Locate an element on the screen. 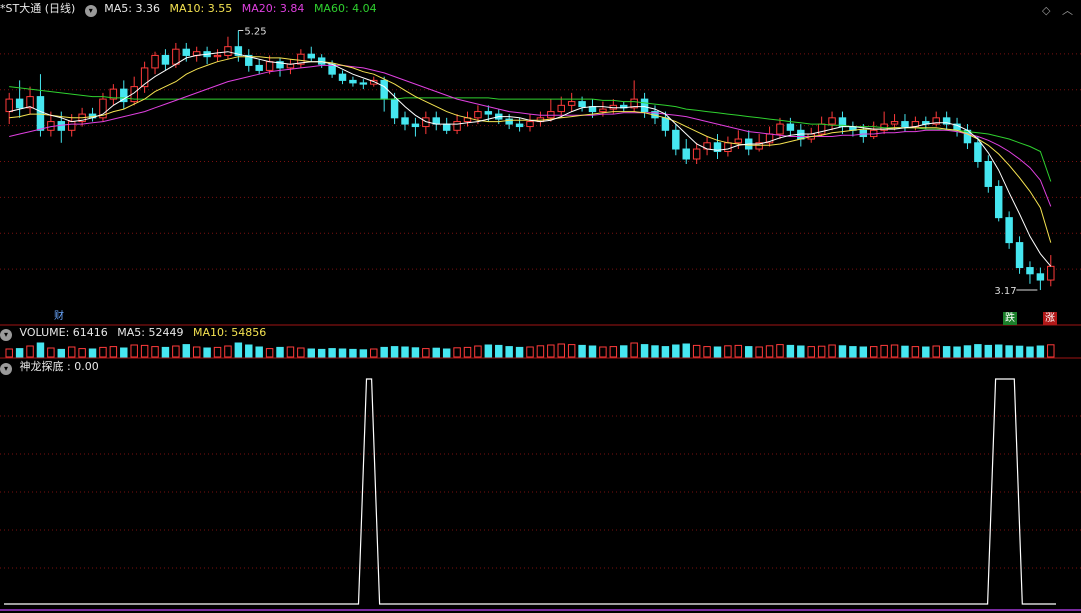  volume-title: VOLUME: 61416 is located at coordinates (63, 332).